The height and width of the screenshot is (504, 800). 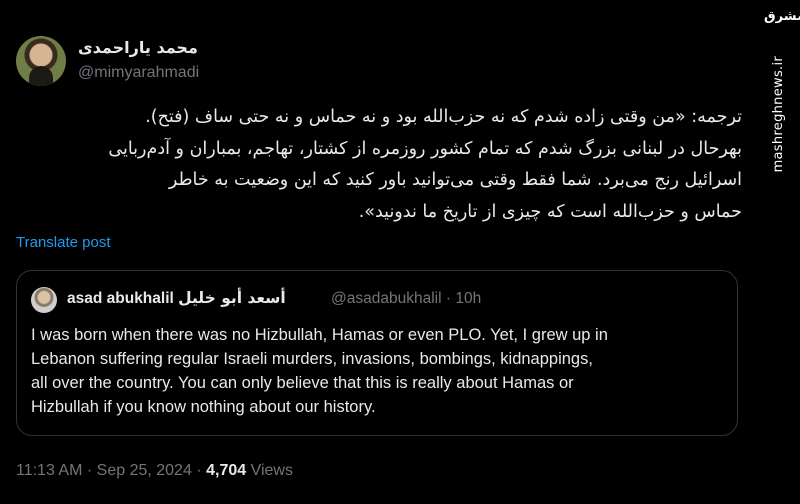 I want to click on post-footer: 11:13 AM · Sep 25, 2024 · 4,704 Views, so click(x=154, y=471).